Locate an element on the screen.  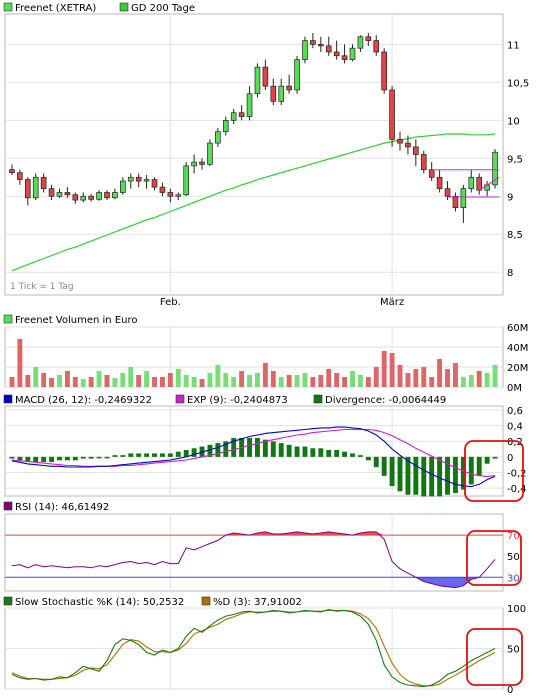
legend-swatch-rsi is located at coordinates (8, 506).